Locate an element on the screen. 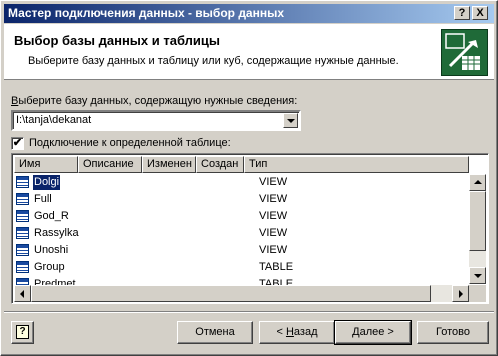 The width and height of the screenshot is (498, 356). database-combobox: I:\tanja\dekanat is located at coordinates (156, 120).